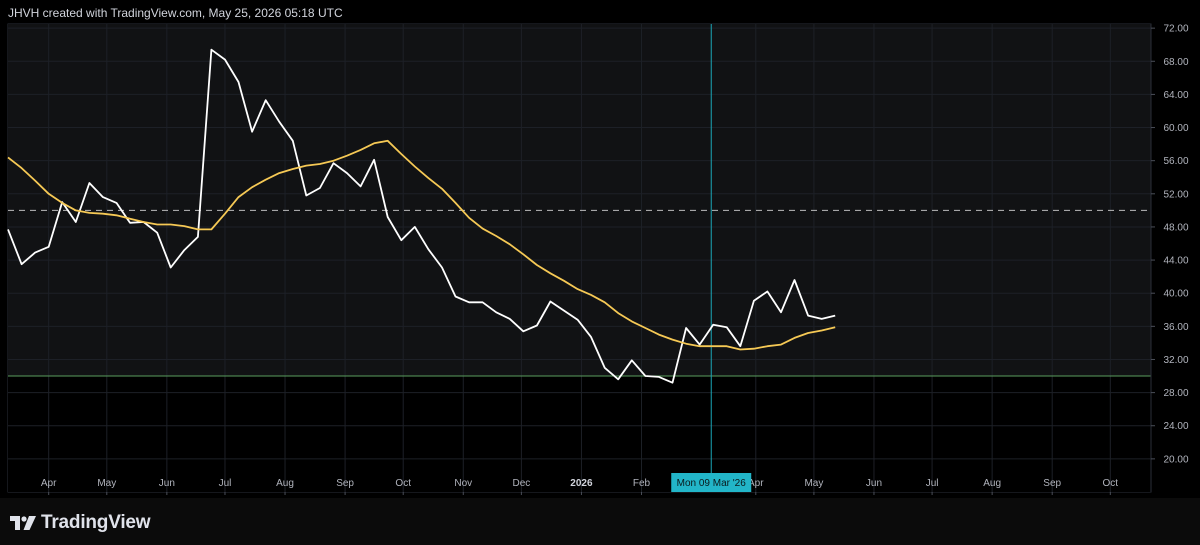  What do you see at coordinates (1175, 261) in the screenshot?
I see `price-axis-label: 44.00` at bounding box center [1175, 261].